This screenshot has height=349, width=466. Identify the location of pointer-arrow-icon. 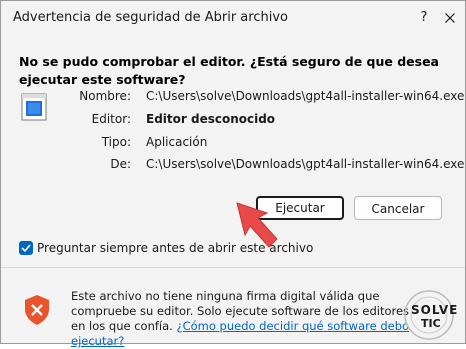
(257, 225).